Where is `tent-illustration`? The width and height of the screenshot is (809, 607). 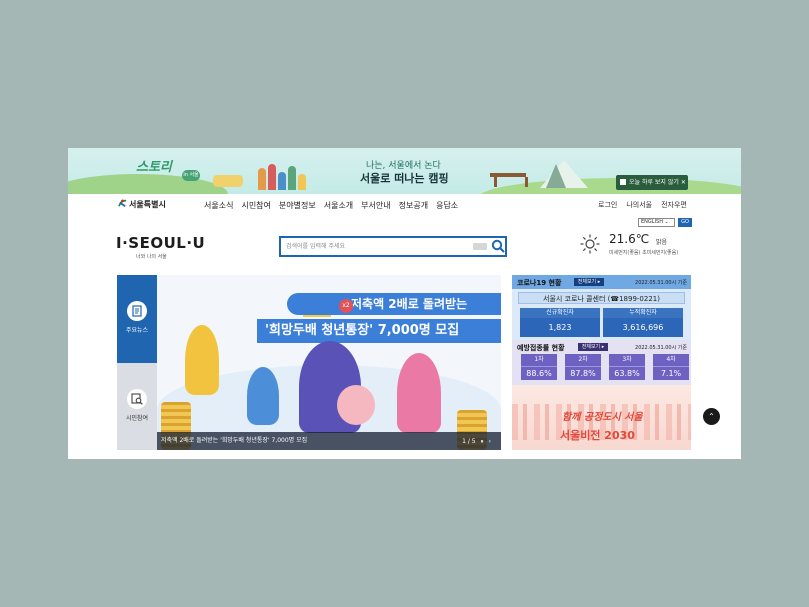
tent-illustration is located at coordinates (556, 176).